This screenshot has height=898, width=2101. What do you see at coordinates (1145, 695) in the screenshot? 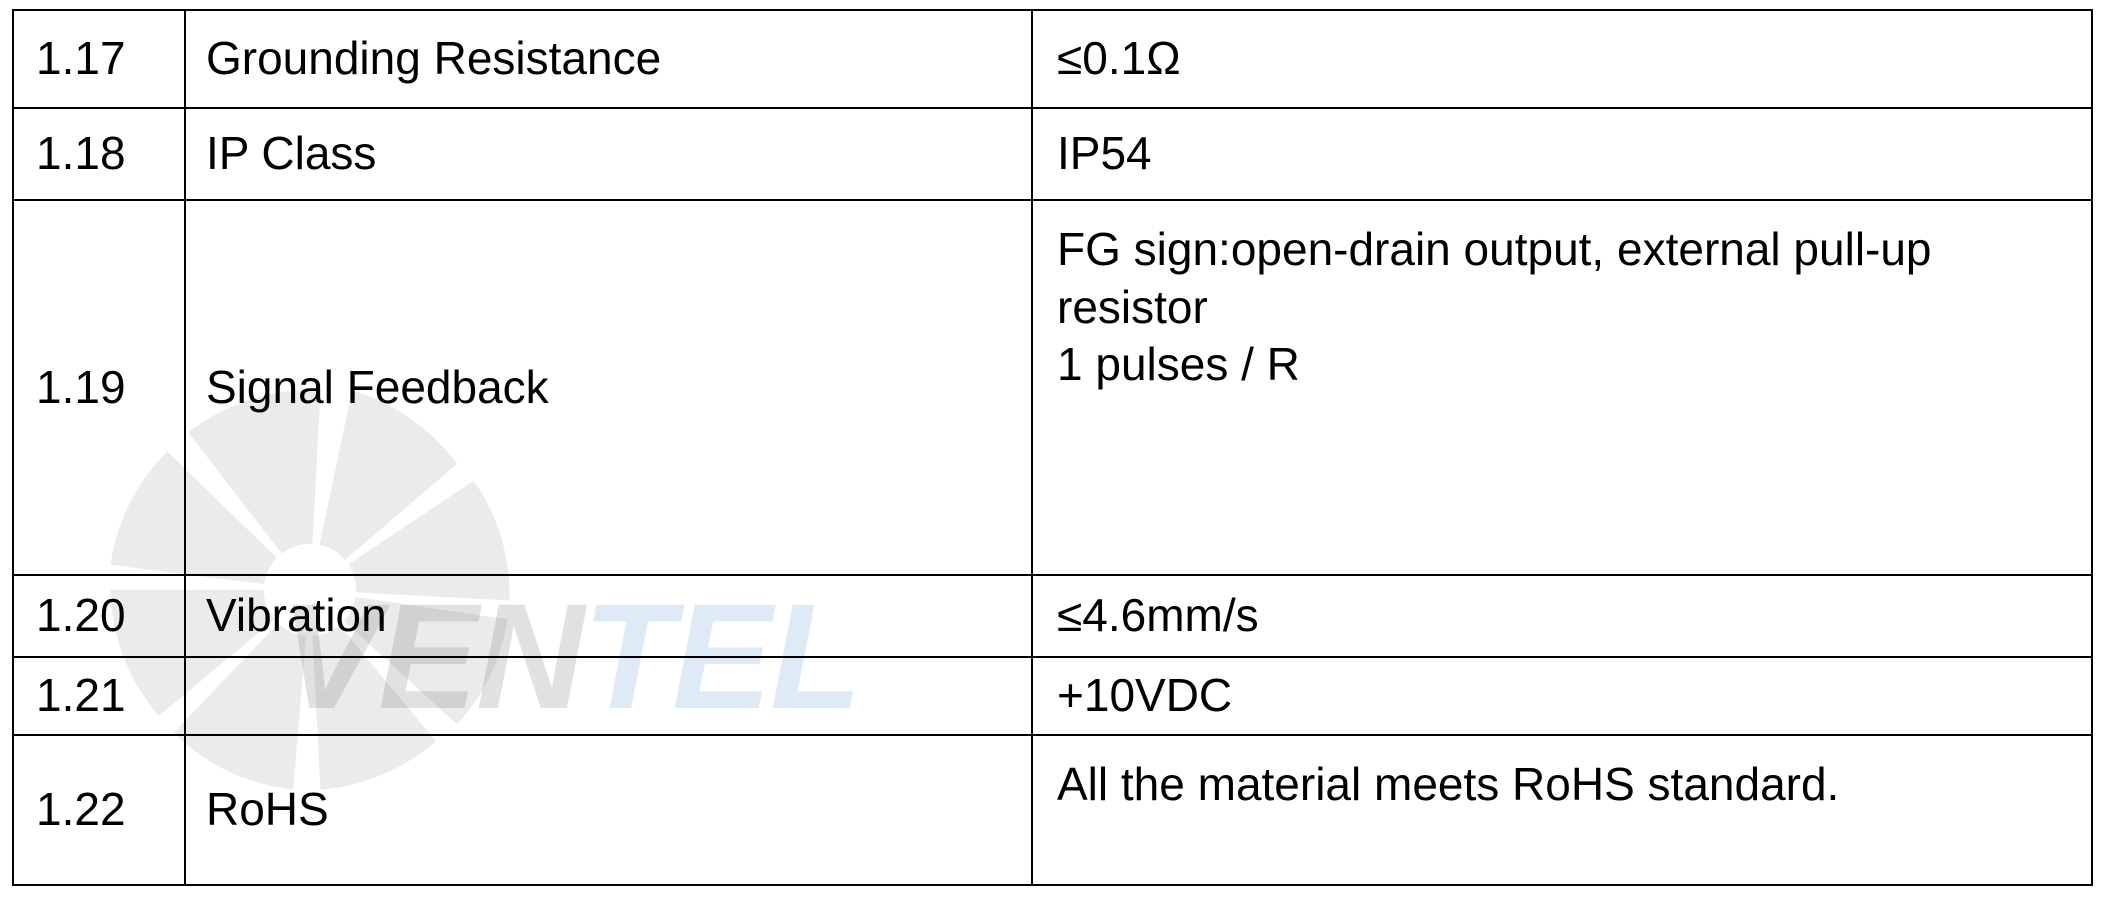
I see `spec-value-line: +10VDC` at bounding box center [1145, 695].